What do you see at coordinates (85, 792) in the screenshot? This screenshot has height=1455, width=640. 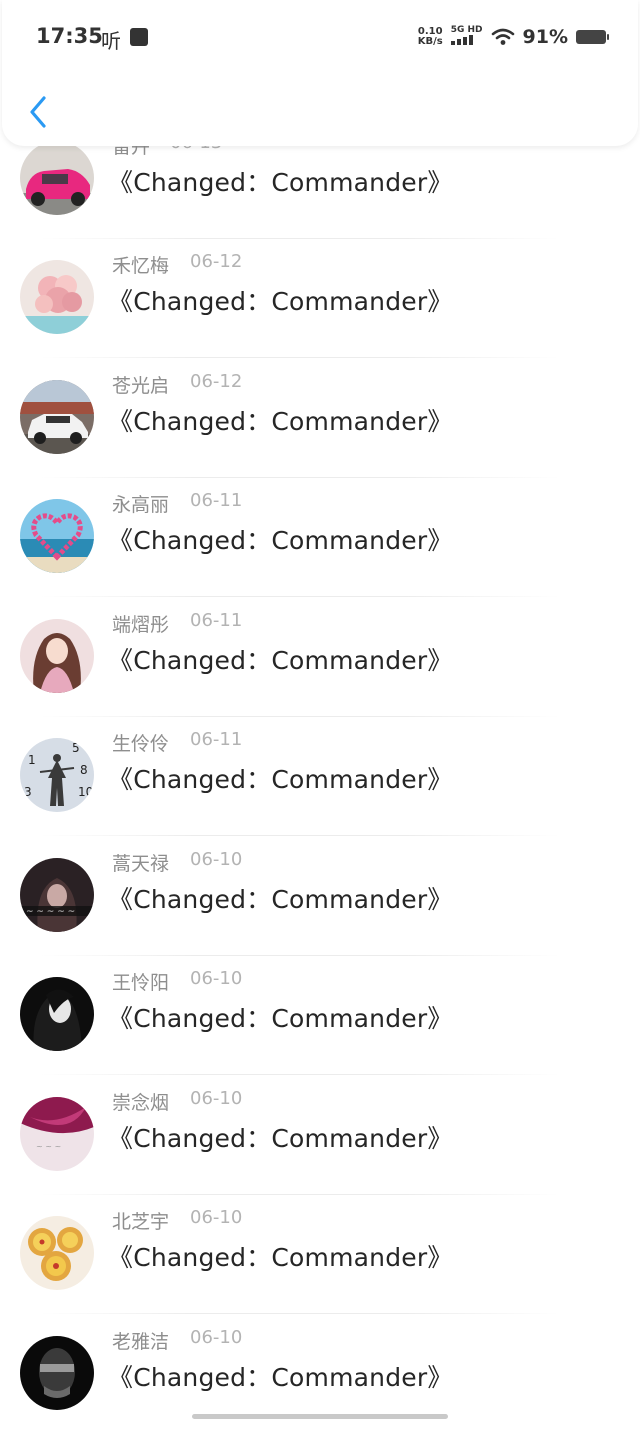 I see `svg-text: 10` at bounding box center [85, 792].